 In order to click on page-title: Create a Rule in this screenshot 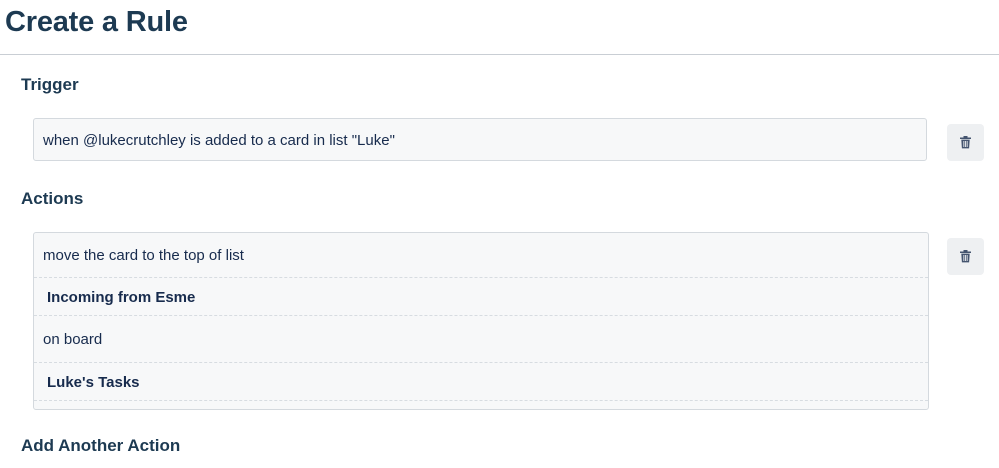, I will do `click(96, 22)`.